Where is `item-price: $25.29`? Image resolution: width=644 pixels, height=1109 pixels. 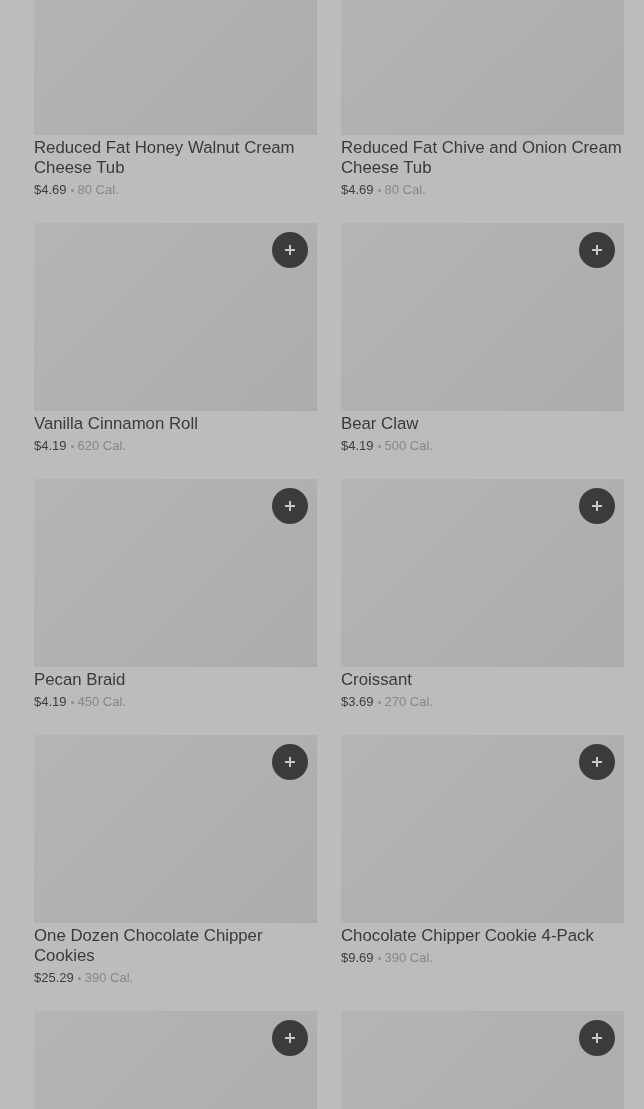
item-price: $25.29 is located at coordinates (54, 978).